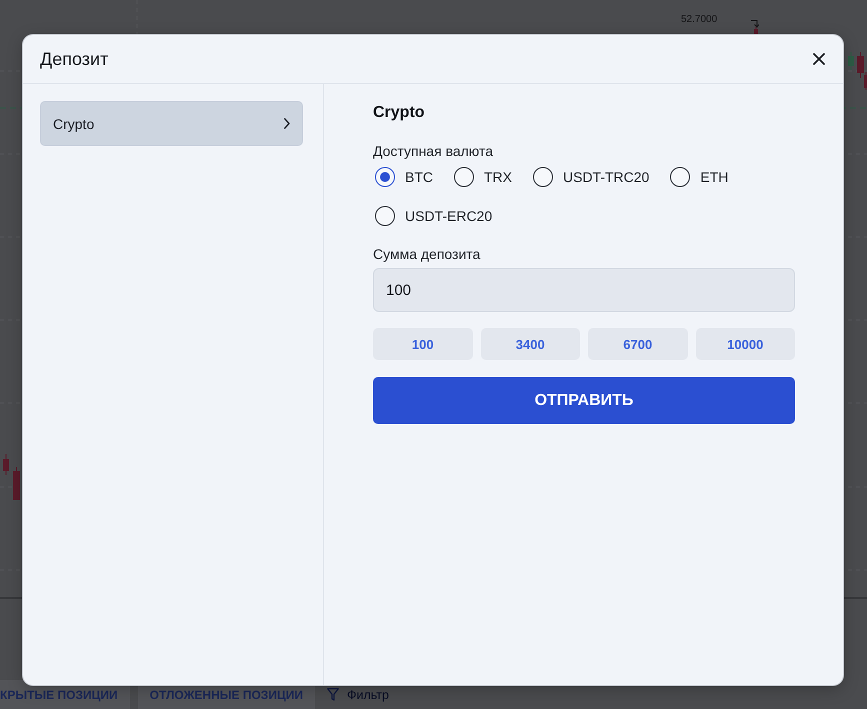 The image size is (867, 709). Describe the element at coordinates (745, 344) in the screenshot. I see `preset-amount-button: 10000` at that location.